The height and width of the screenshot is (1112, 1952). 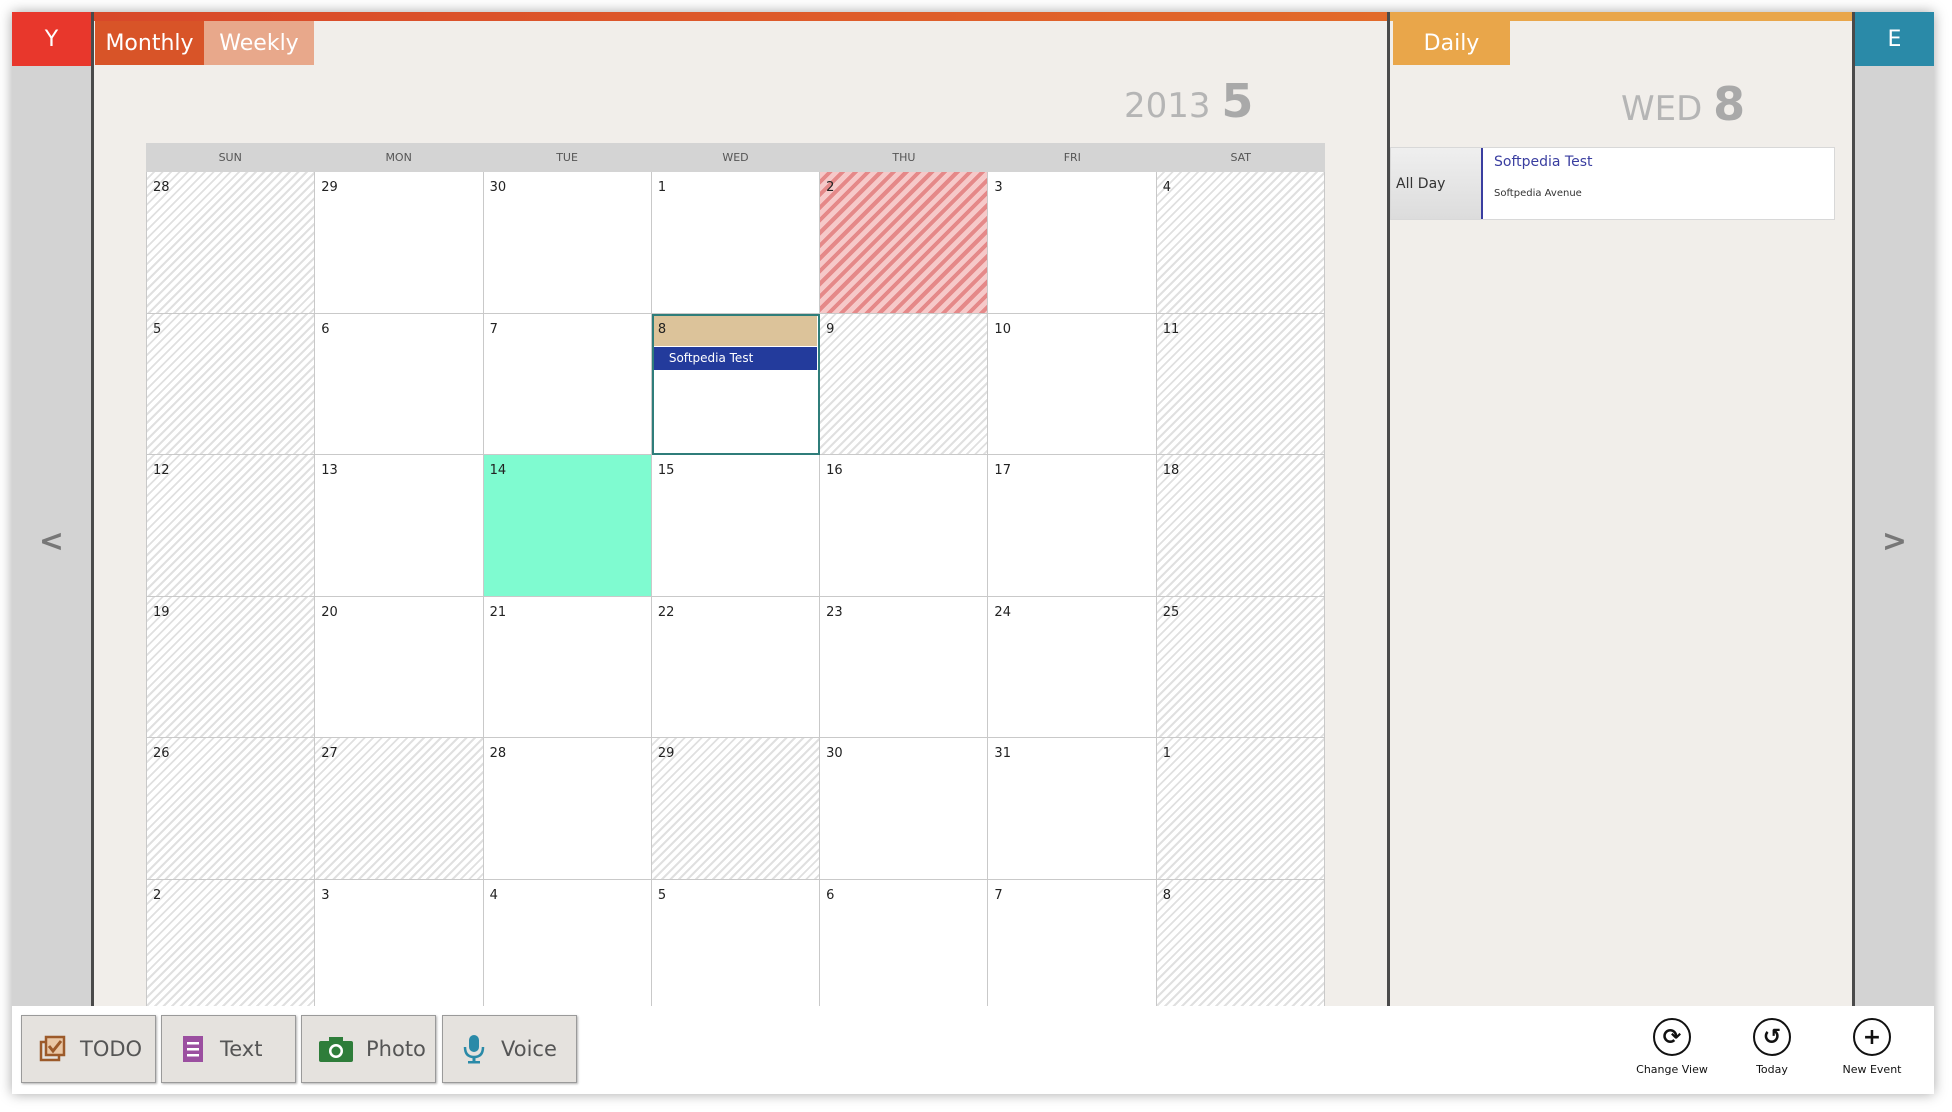 I want to click on next-arrow-button: >, so click(x=1894, y=541).